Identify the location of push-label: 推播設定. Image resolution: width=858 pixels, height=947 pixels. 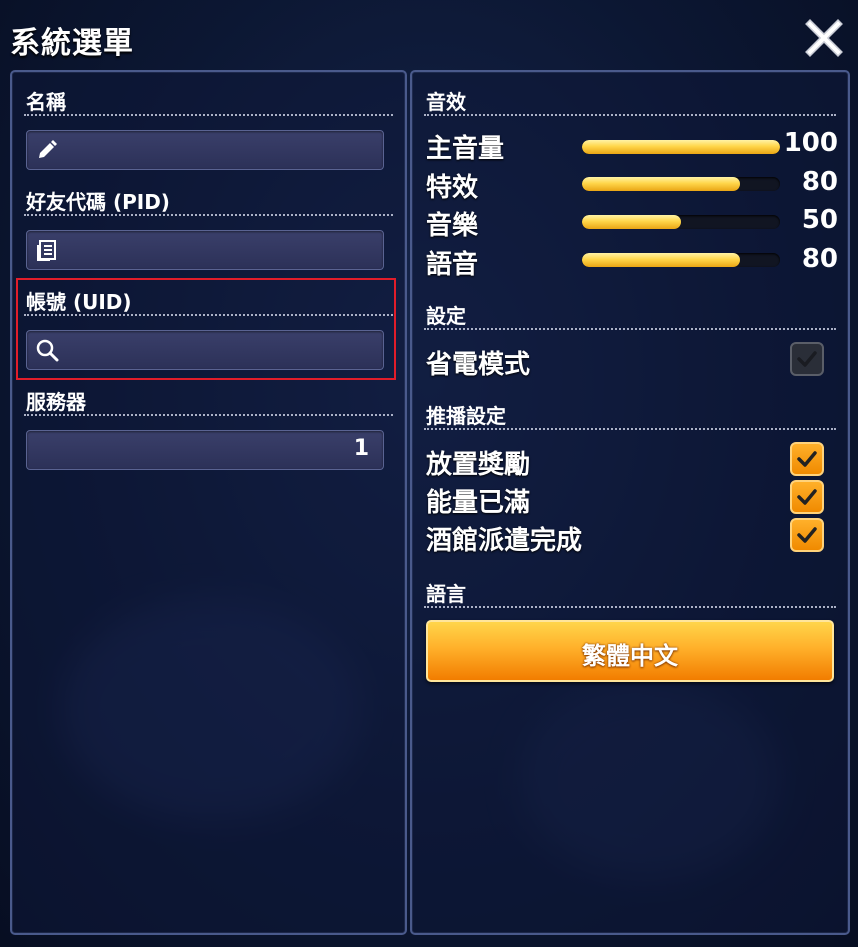
(466, 416).